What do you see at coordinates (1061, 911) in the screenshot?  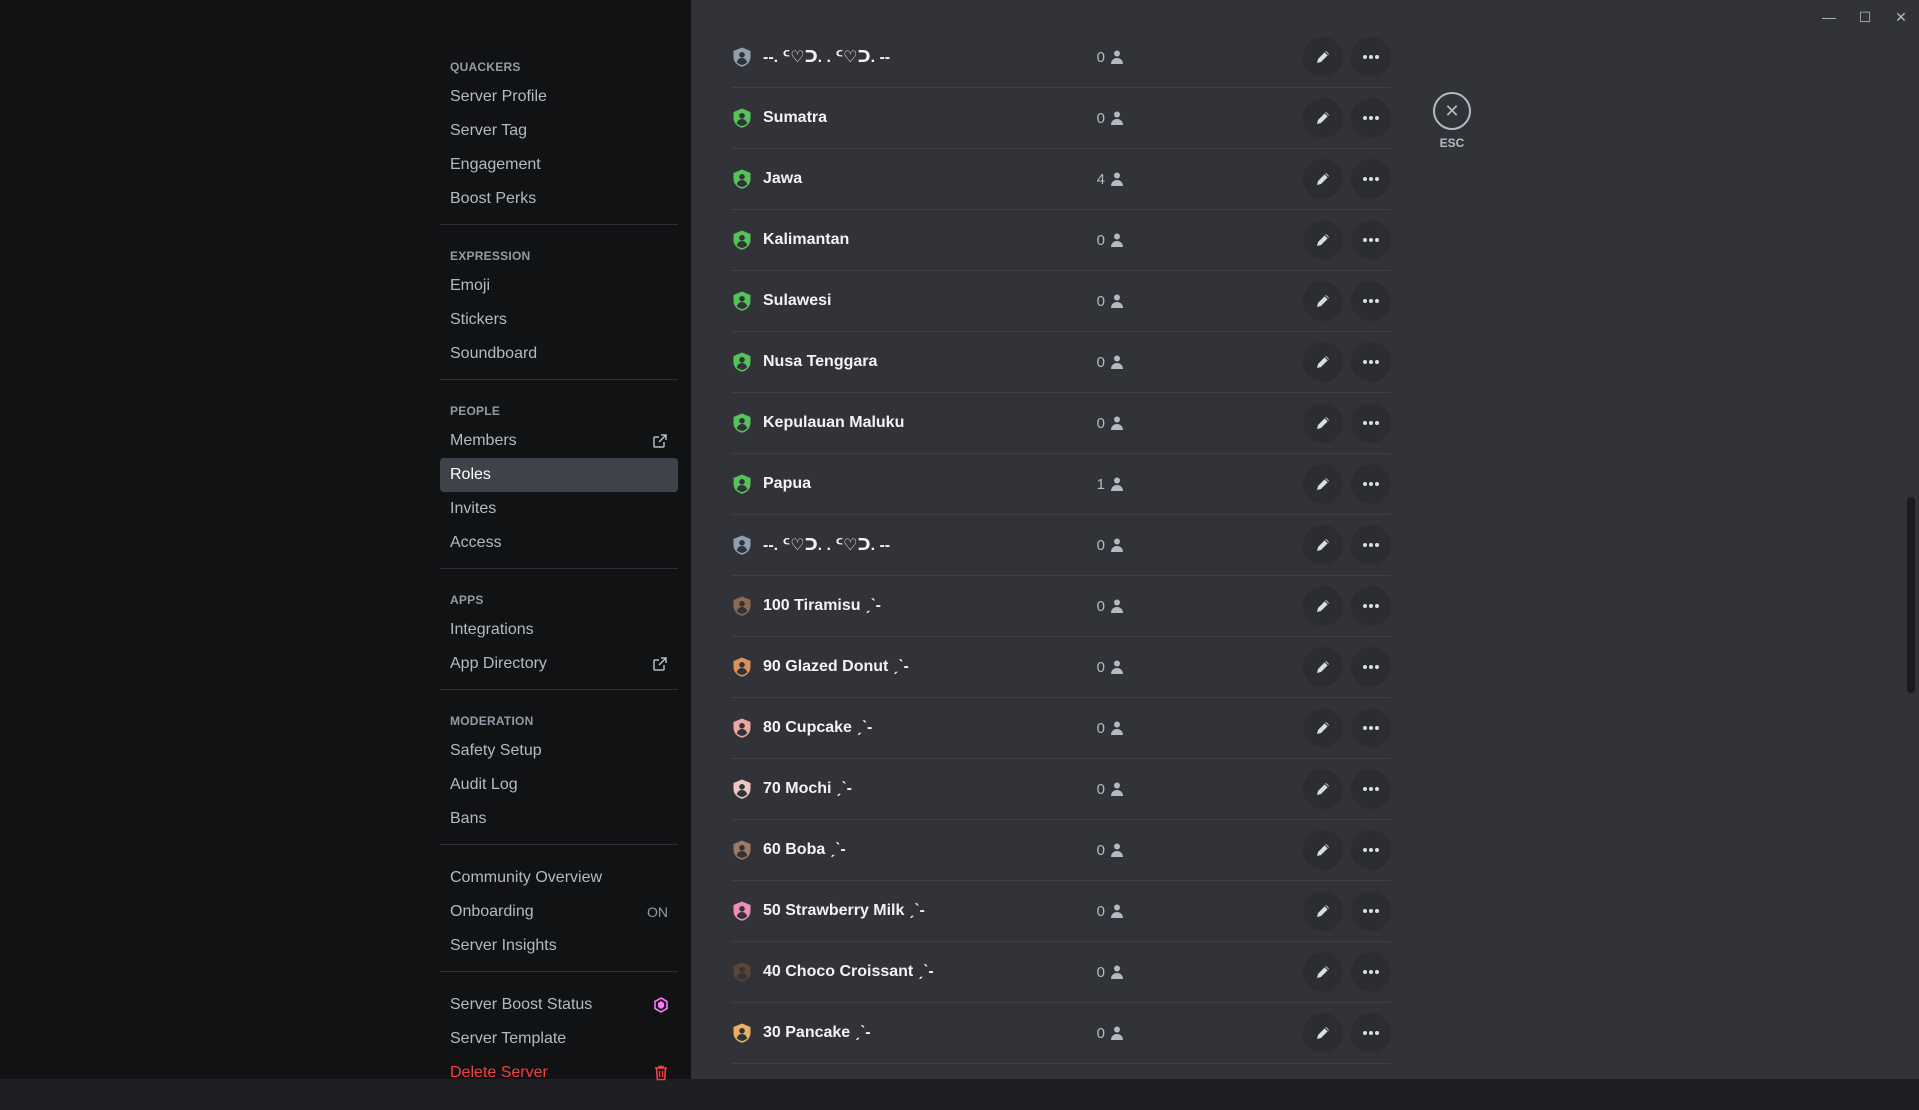 I see `role-row: 50 Strawberry Milk ˏˋ- 0` at bounding box center [1061, 911].